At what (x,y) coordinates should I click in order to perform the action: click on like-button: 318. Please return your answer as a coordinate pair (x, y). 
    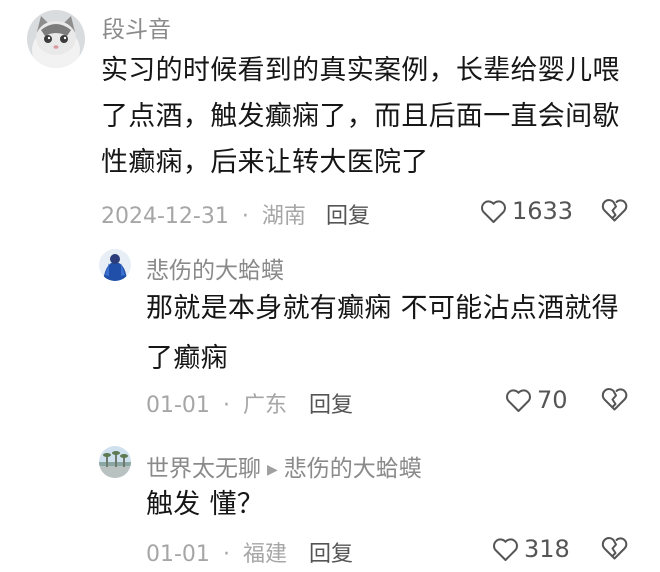
    Looking at the image, I should click on (531, 549).